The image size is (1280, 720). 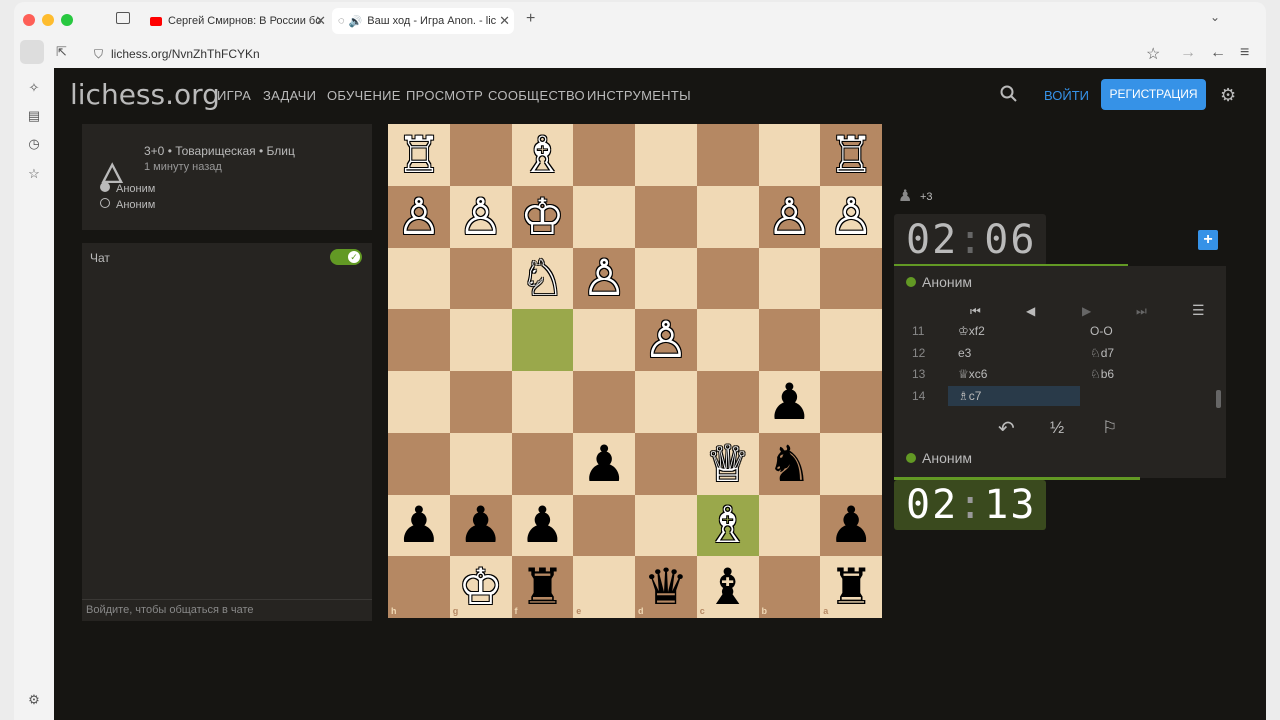 What do you see at coordinates (634, 54) in the screenshot?
I see `address-bar: ⛉ lichess.org/NvnZhThFCYKn` at bounding box center [634, 54].